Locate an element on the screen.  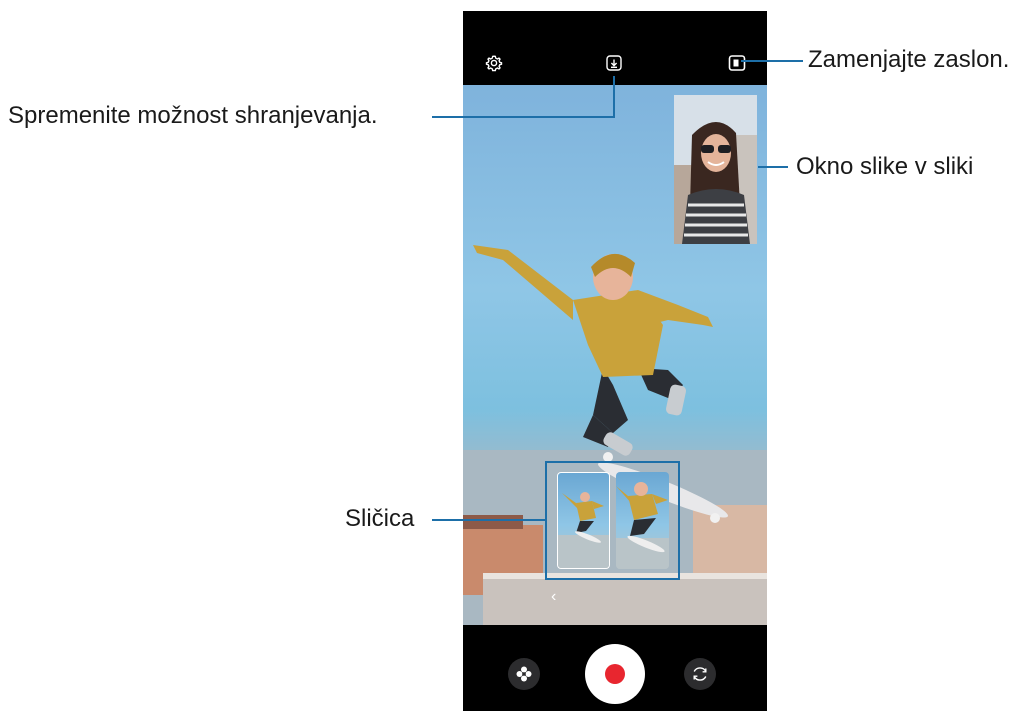
effects-button is located at coordinates (524, 674).